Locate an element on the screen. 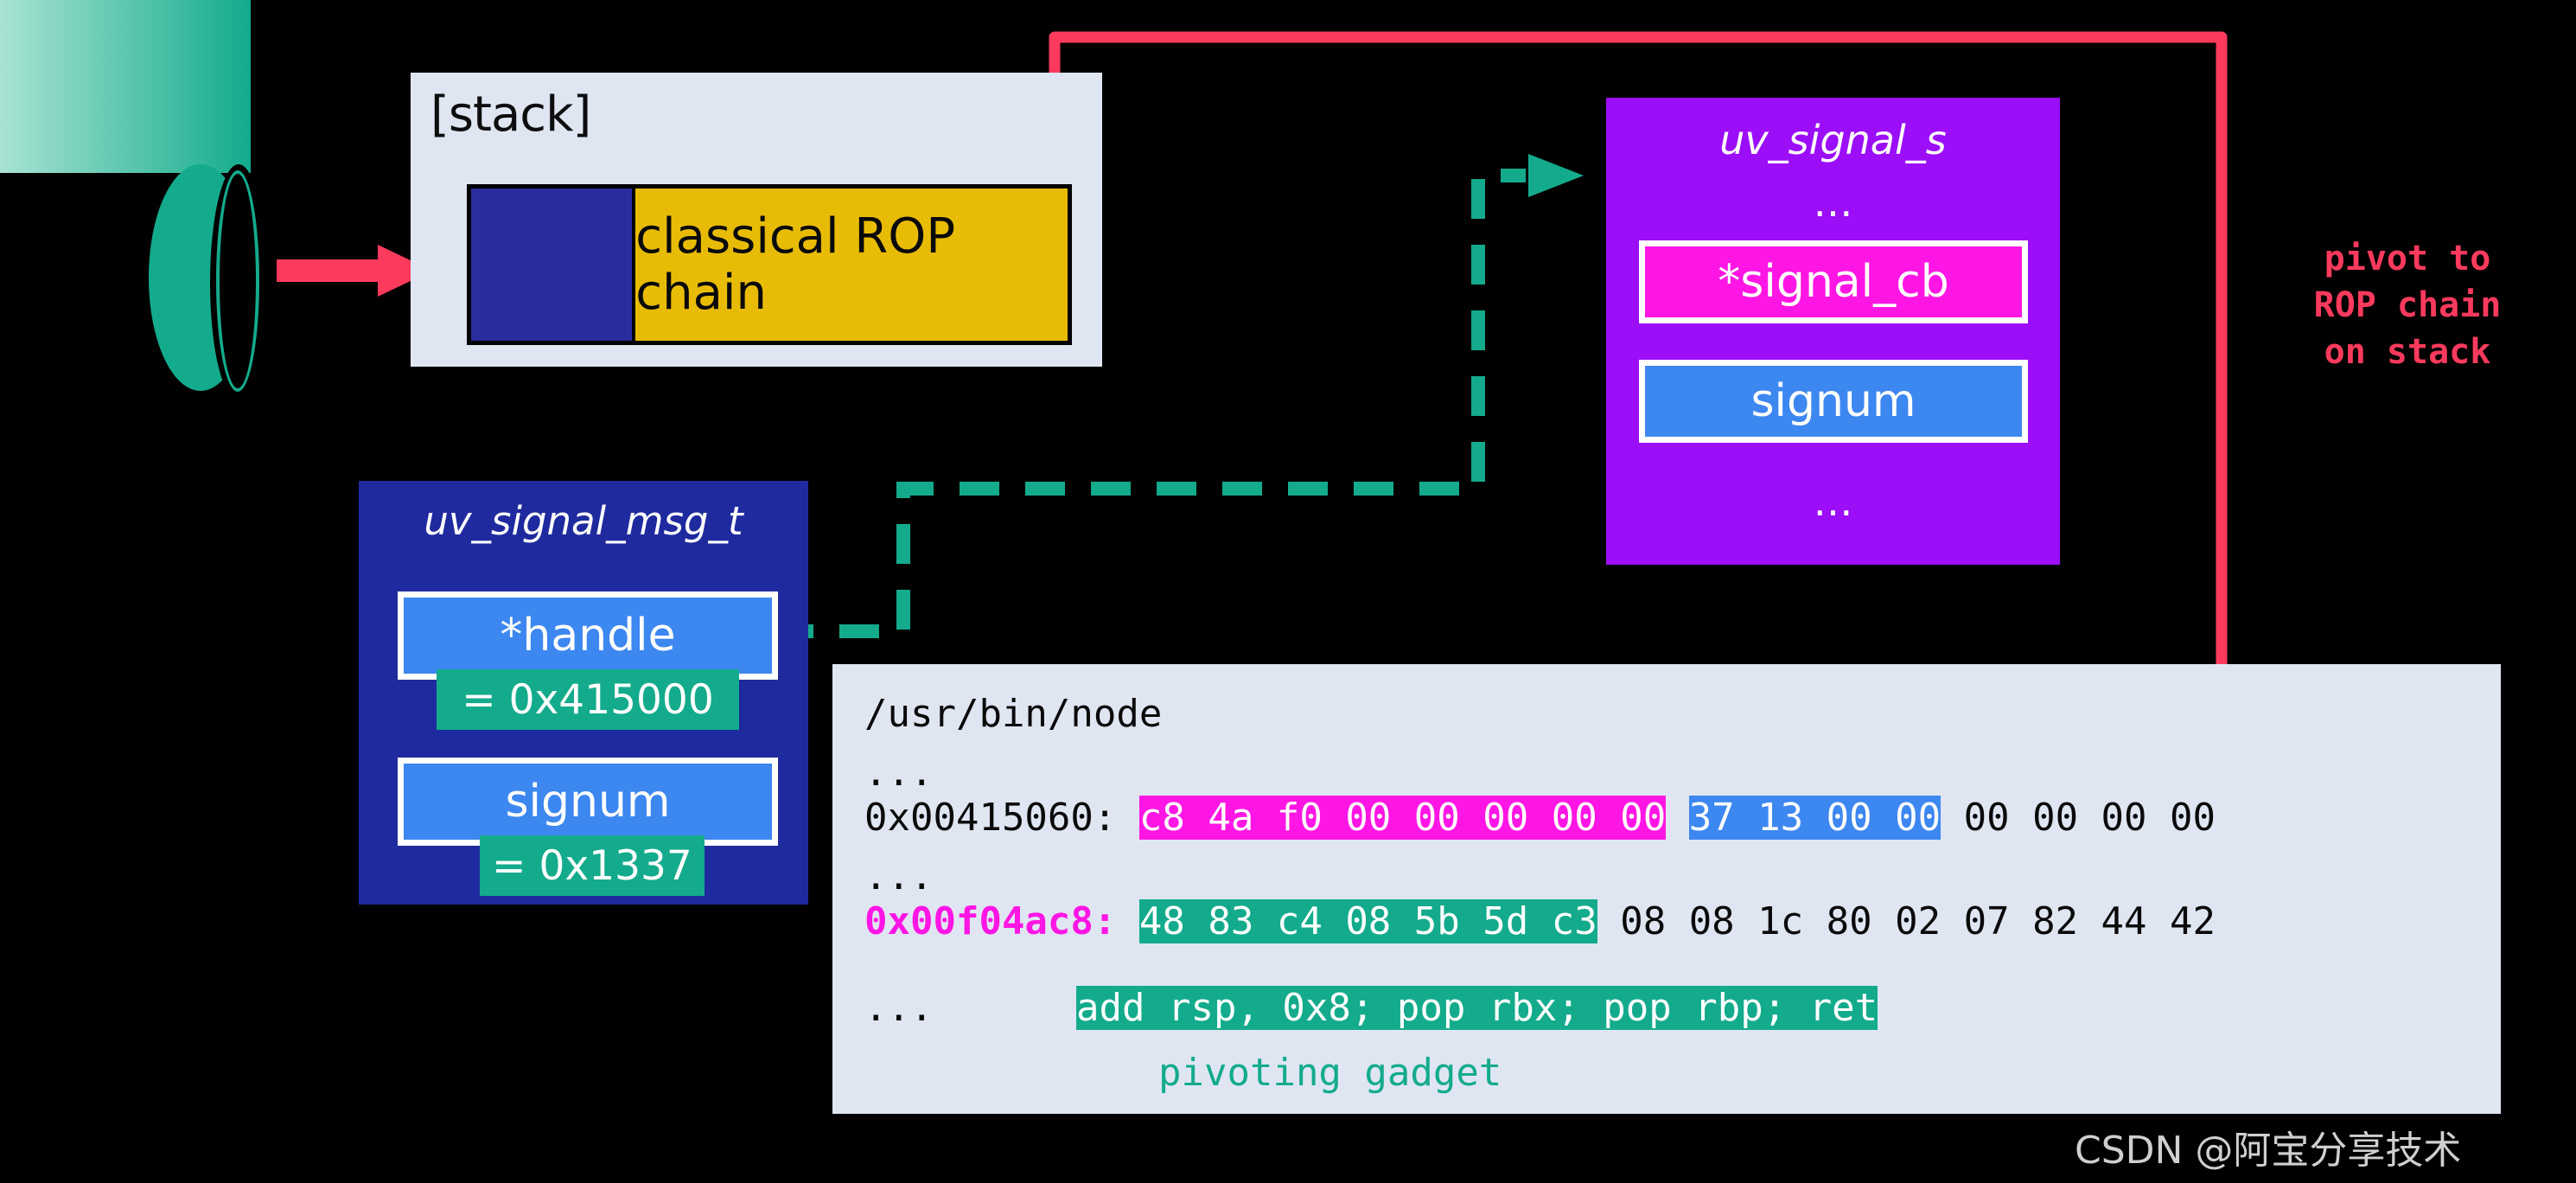  dump-row-1-bytes-signum: 37 13 00 00 is located at coordinates (1815, 818).